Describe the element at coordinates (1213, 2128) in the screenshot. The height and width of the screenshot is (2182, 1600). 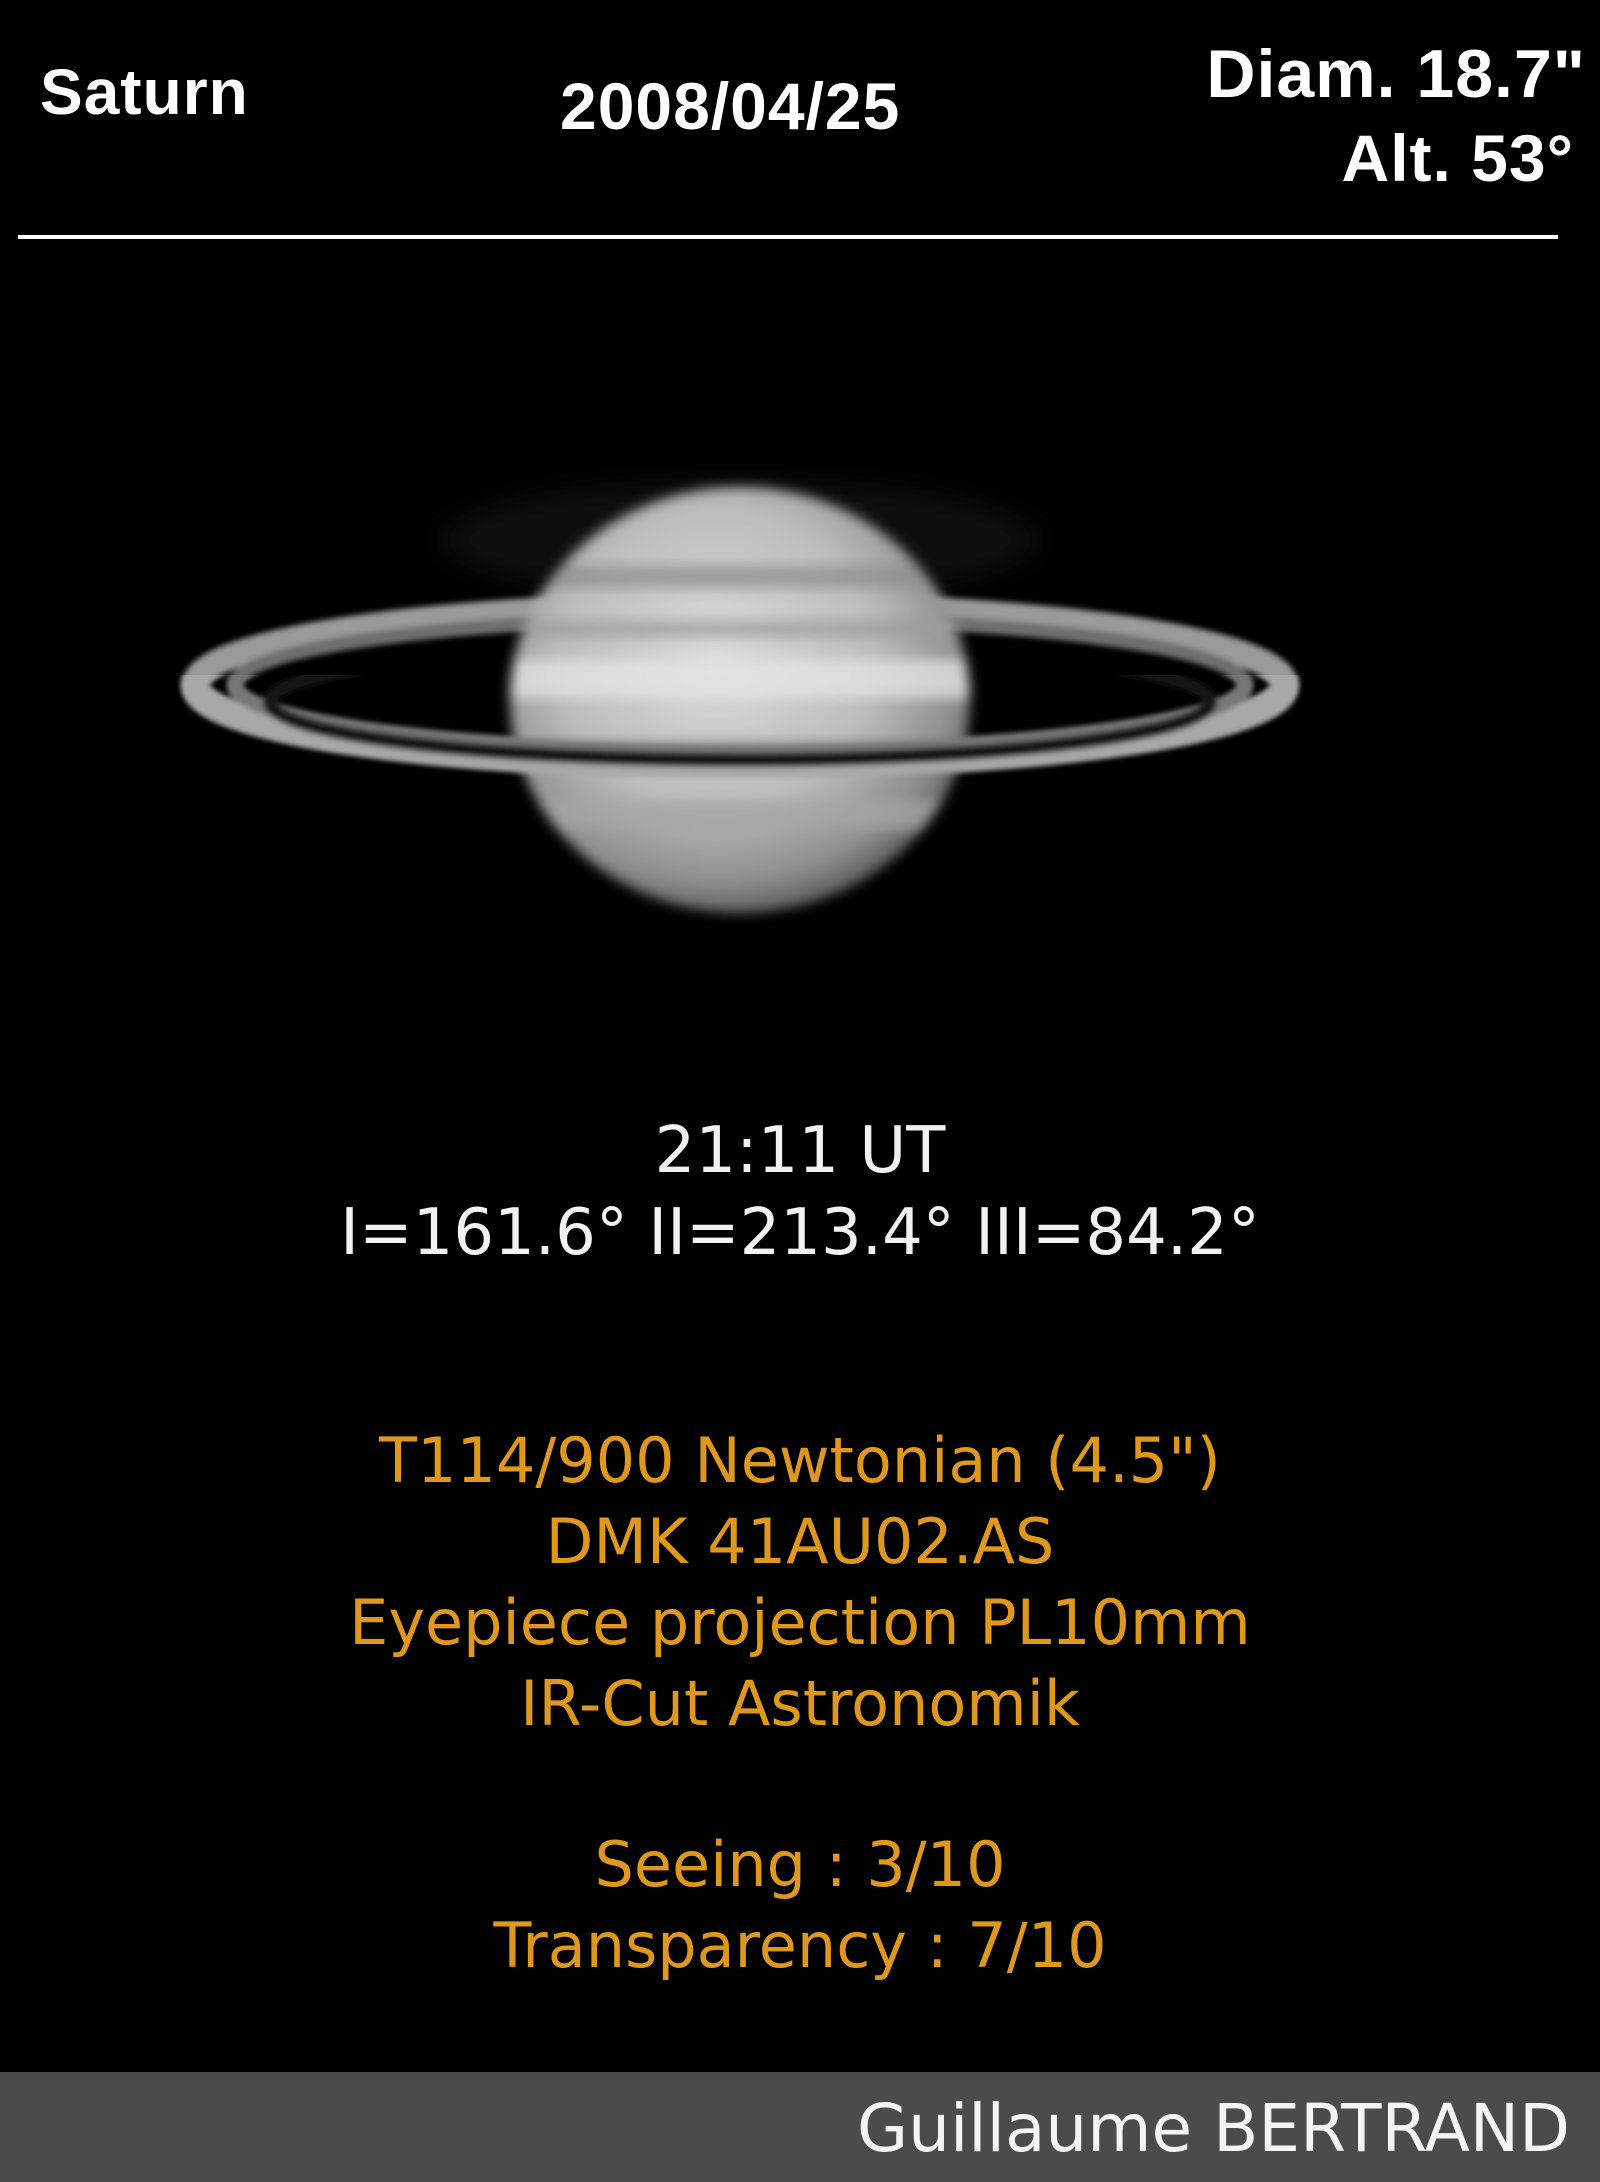
I see `author-credit: Guillaume BERTRAND` at that location.